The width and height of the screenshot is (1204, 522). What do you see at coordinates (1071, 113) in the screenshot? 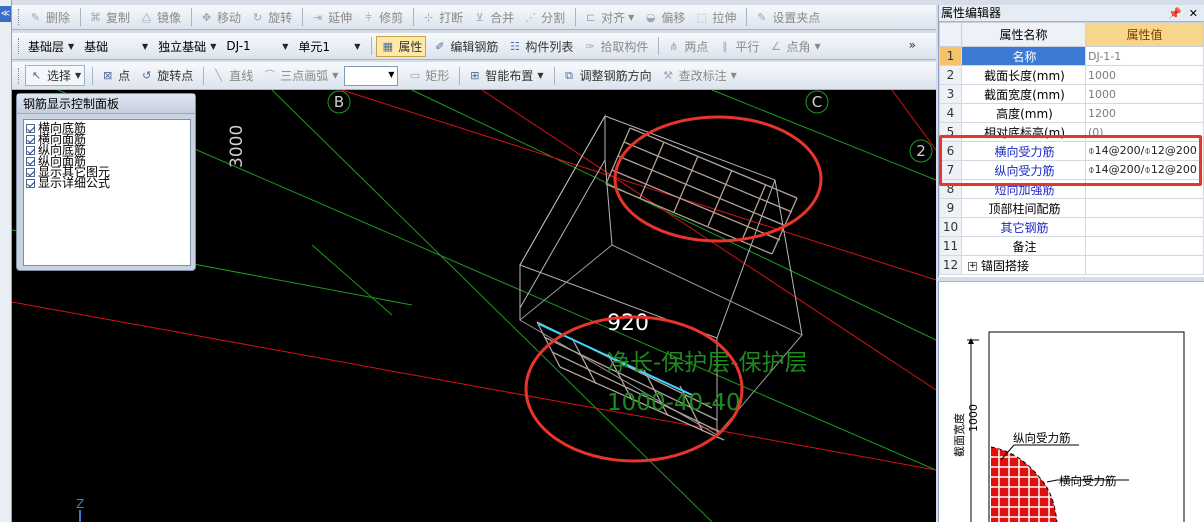
I see `property-row: 4 高度(mm) 1200` at bounding box center [1071, 113].